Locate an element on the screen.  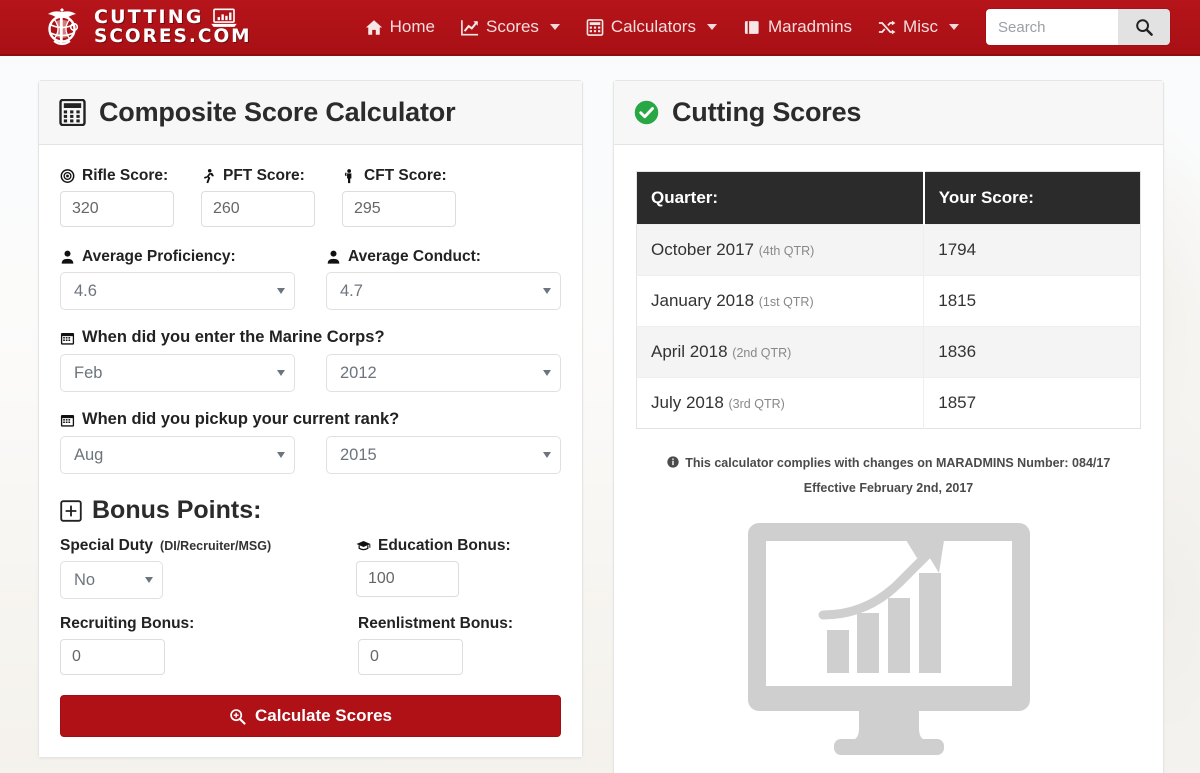
rifle-score-field: Rifle Score: is located at coordinates (117, 197).